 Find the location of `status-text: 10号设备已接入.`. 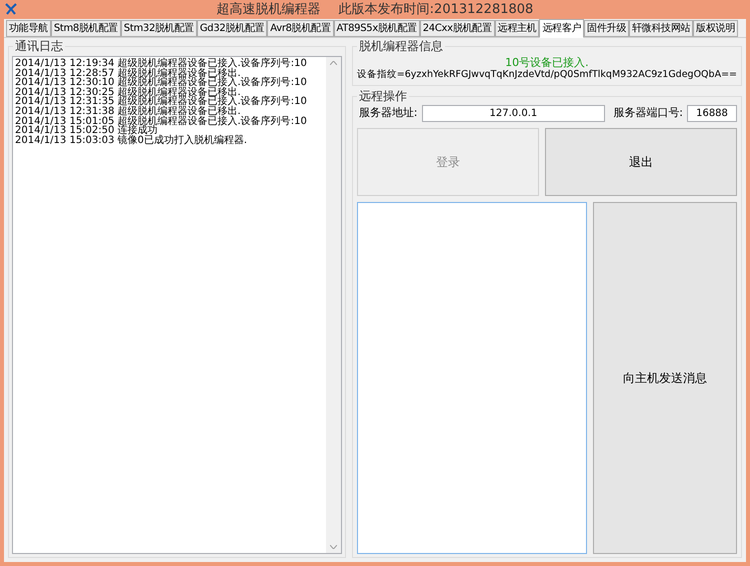

status-text: 10号设备已接入. is located at coordinates (547, 63).